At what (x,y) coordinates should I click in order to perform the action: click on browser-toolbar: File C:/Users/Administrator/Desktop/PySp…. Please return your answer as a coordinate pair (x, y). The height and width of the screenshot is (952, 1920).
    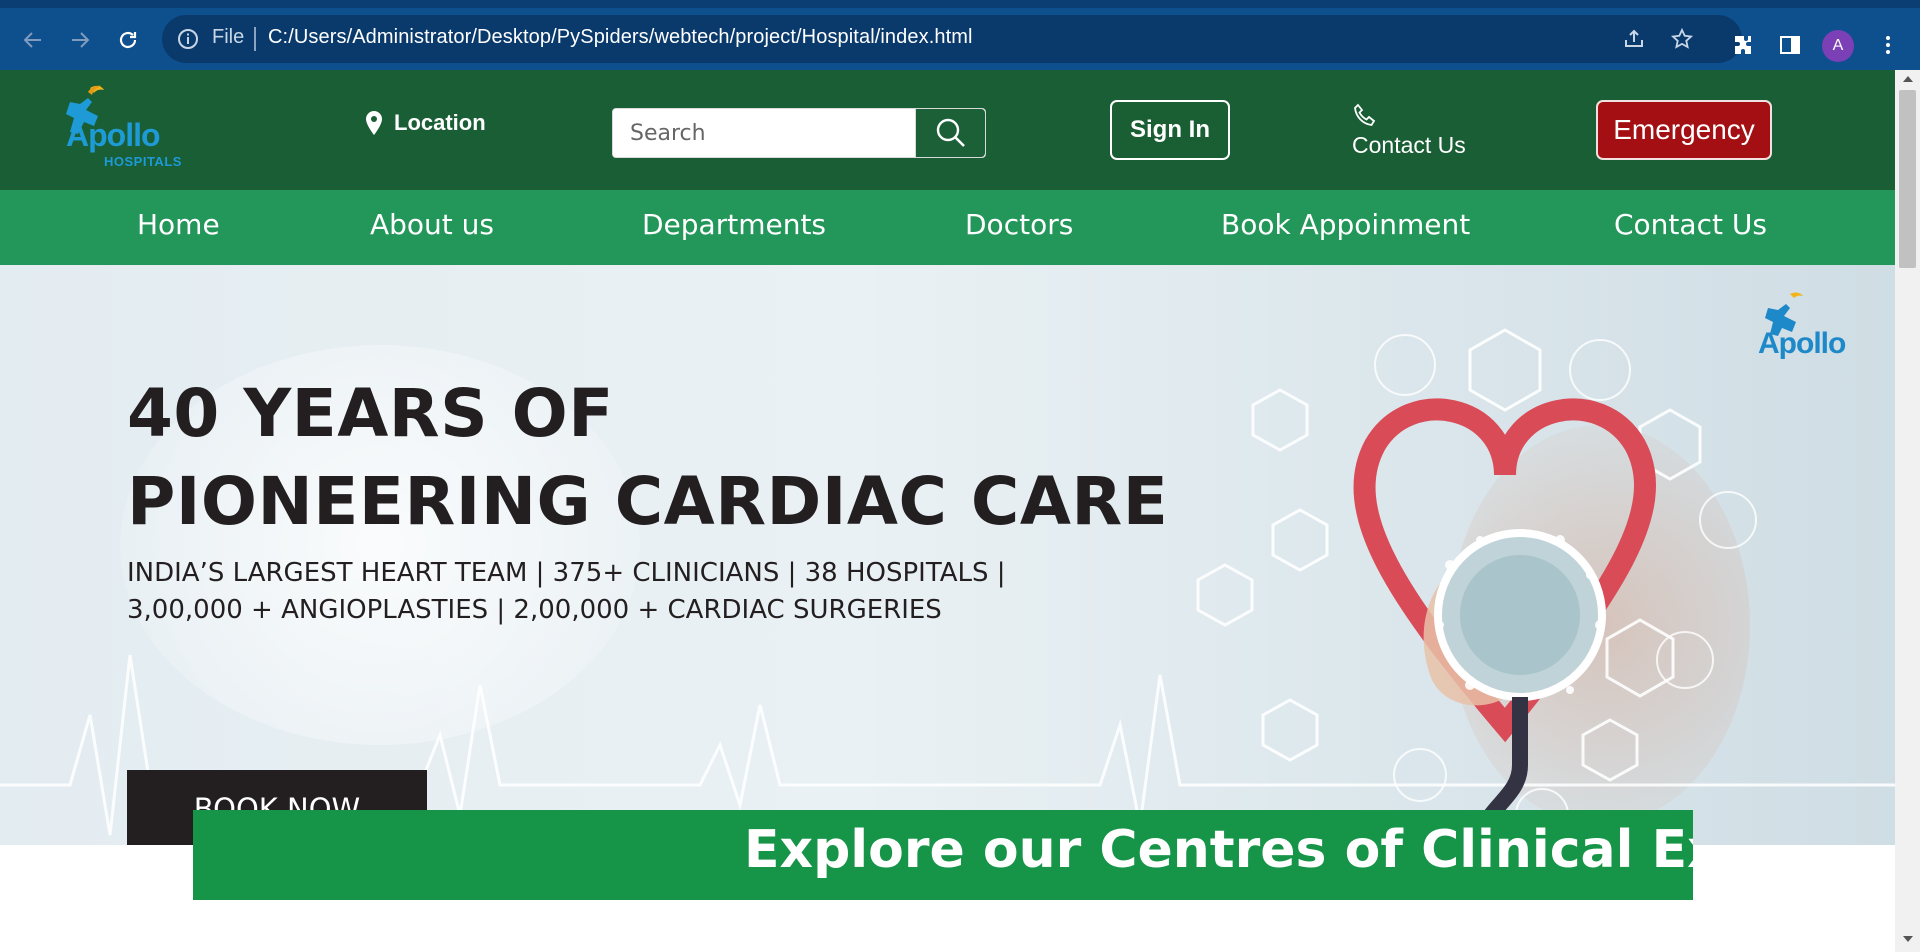
    Looking at the image, I should click on (960, 35).